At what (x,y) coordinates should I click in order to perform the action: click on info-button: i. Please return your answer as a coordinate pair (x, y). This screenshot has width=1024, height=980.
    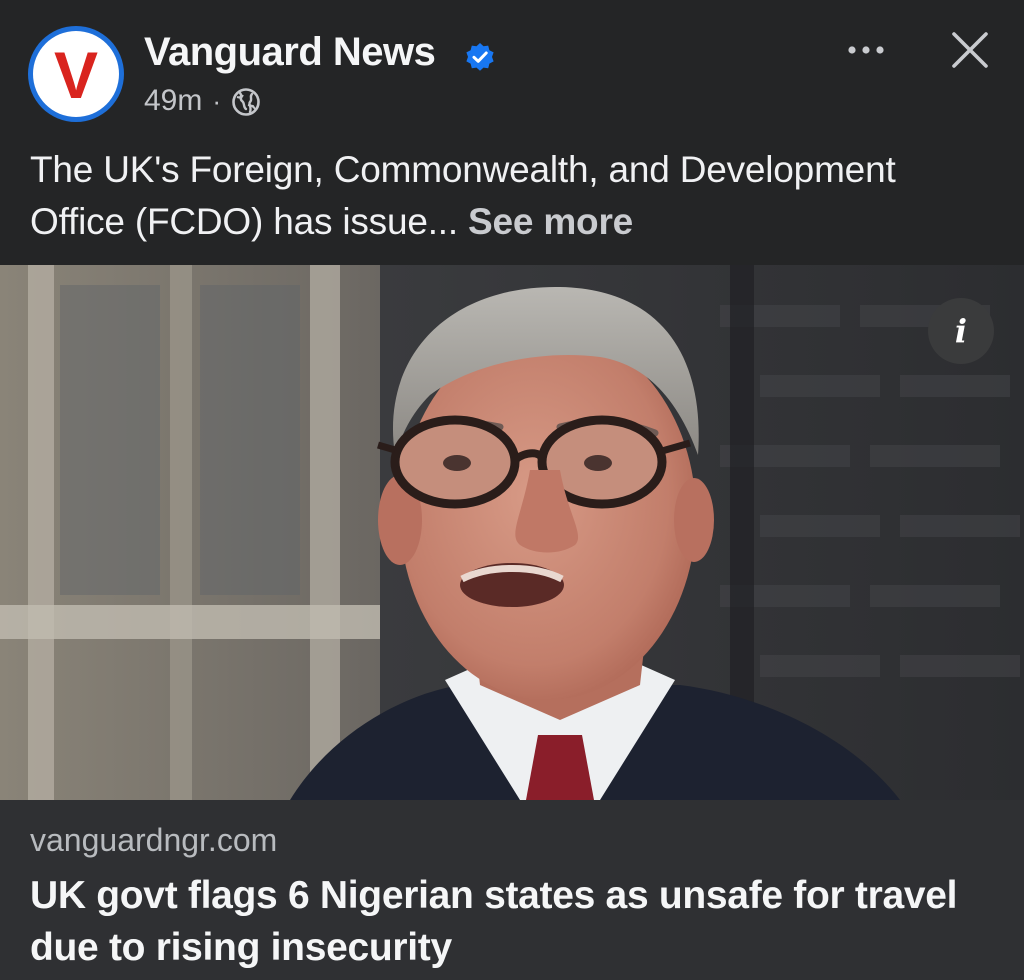
    Looking at the image, I should click on (961, 331).